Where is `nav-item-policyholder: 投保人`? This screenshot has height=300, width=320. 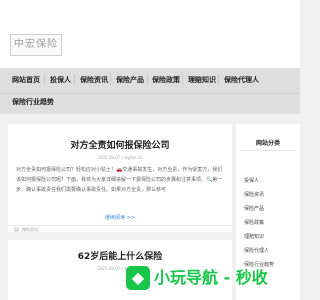 nav-item-policyholder: 投保人 is located at coordinates (60, 80).